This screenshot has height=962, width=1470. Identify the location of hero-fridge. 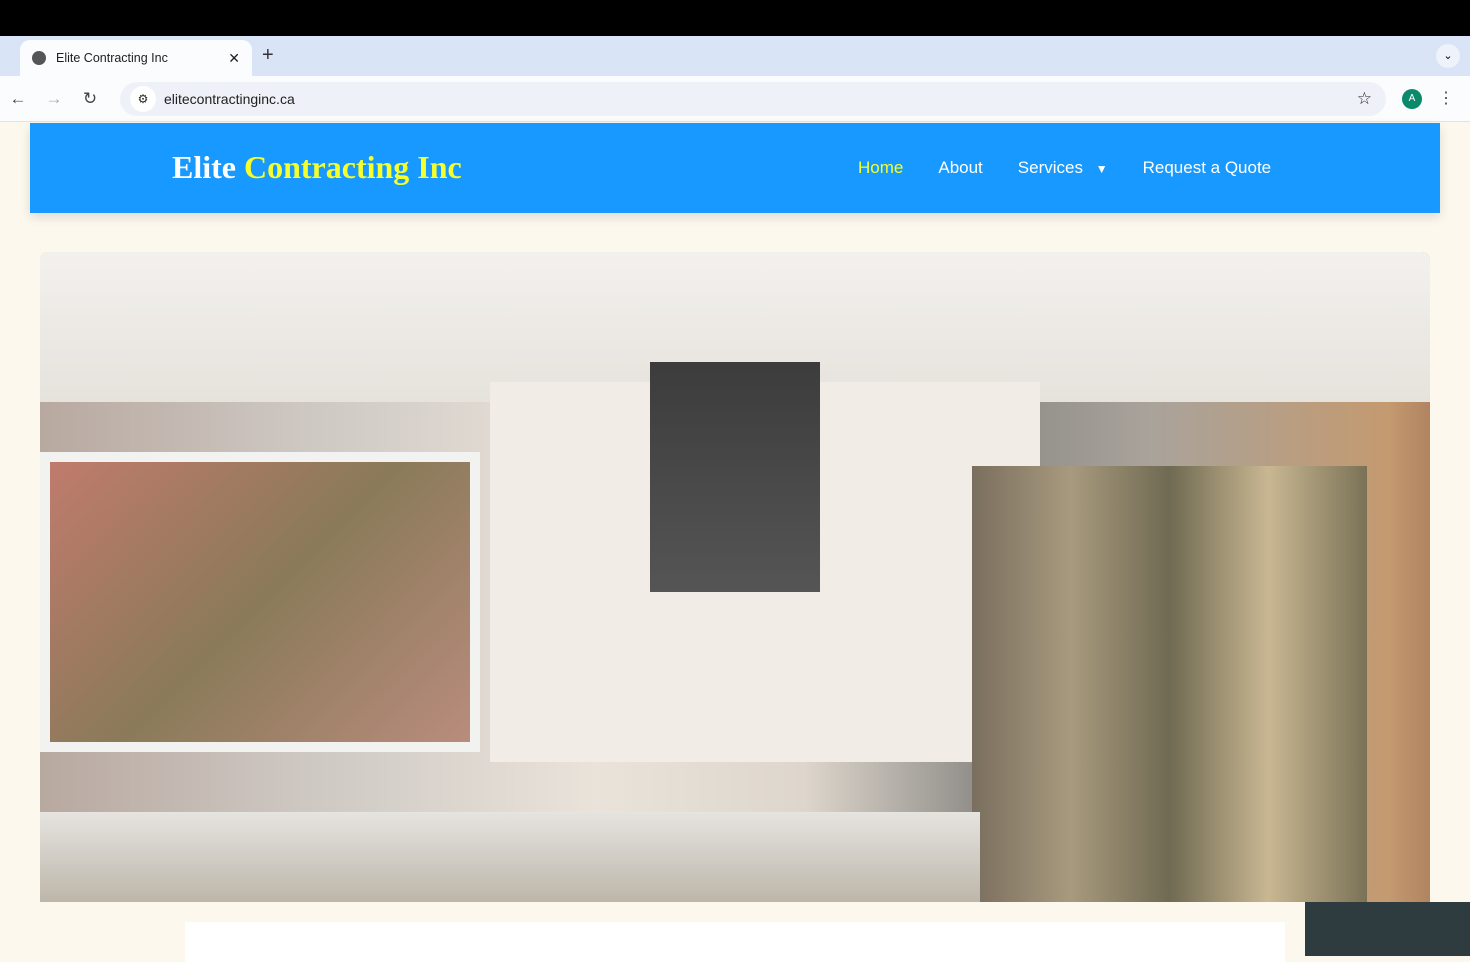
(1169, 684).